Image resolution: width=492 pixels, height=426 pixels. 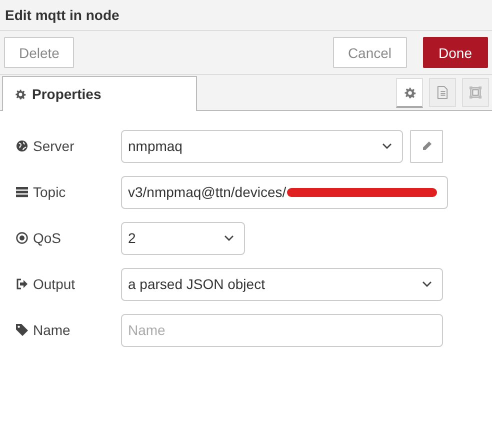 What do you see at coordinates (47, 238) in the screenshot?
I see `field-label: QoS` at bounding box center [47, 238].